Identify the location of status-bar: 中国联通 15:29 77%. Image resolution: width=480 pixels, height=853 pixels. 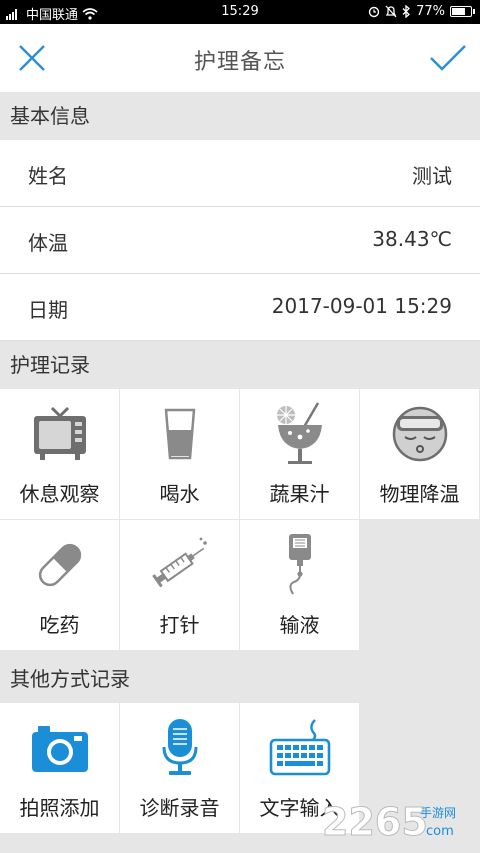
(240, 12).